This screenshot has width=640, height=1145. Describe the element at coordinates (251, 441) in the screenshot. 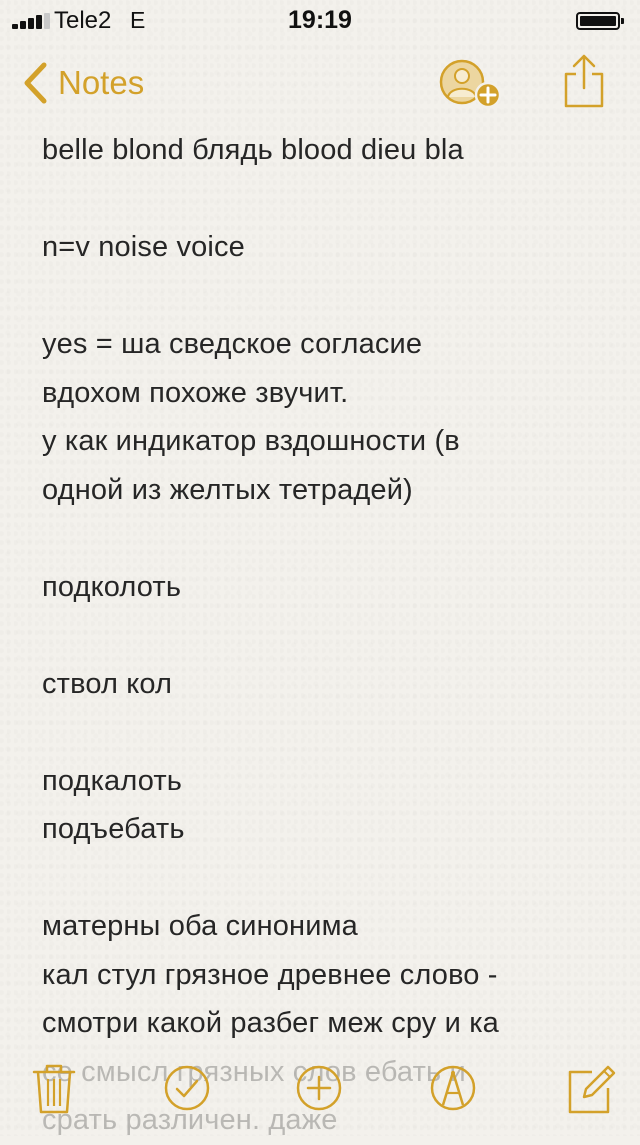

I see `note-line: у как индикатор вздошности (в` at that location.